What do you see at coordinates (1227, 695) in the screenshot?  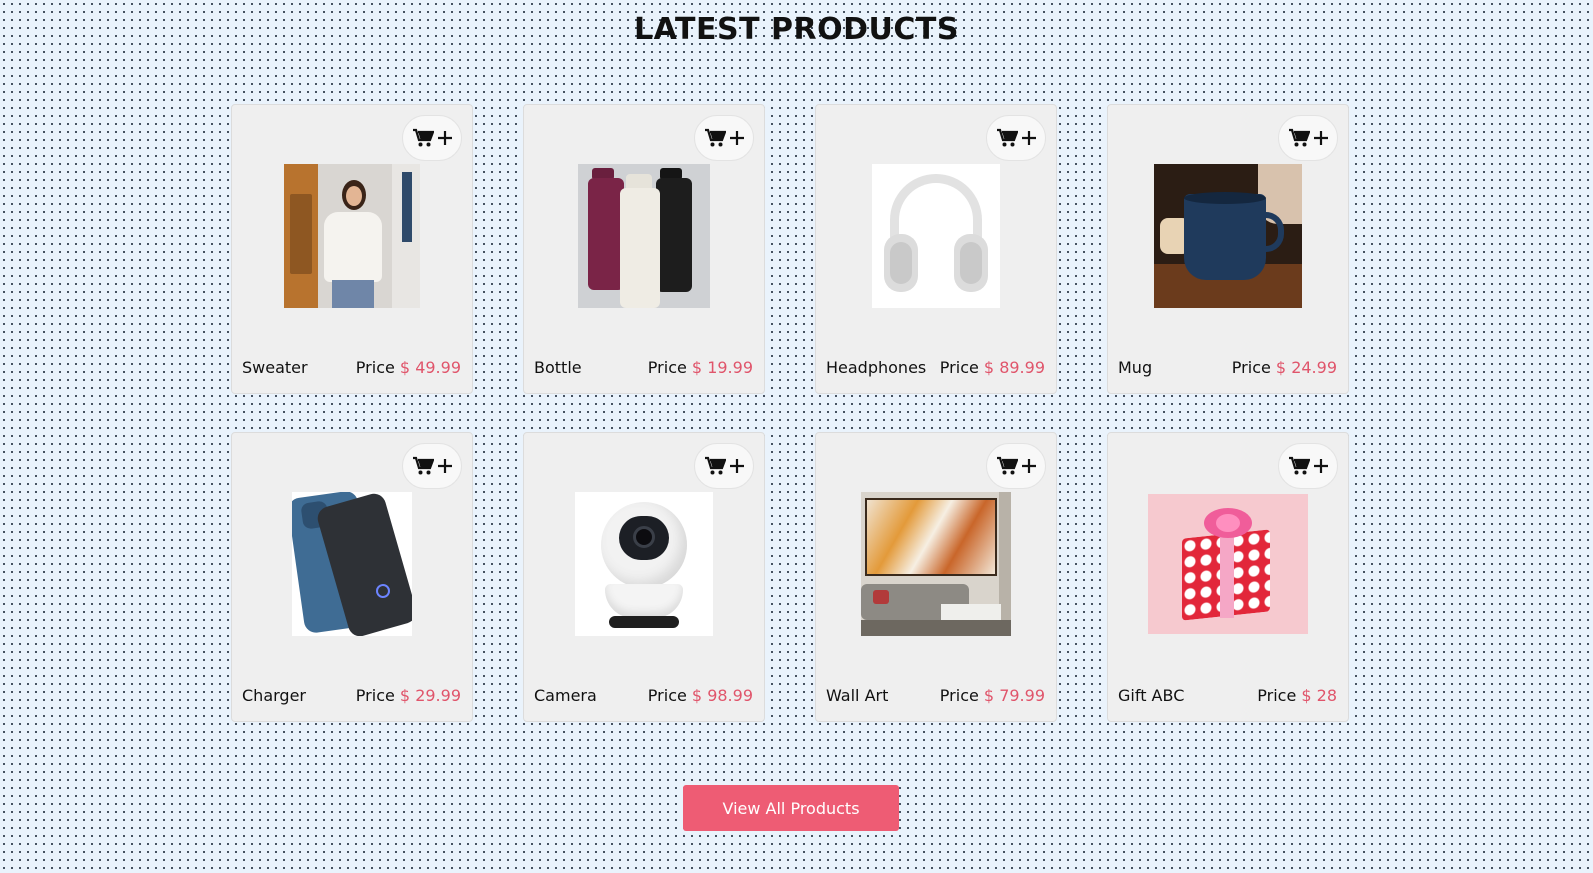 I see `product-info: Gift ABC Price $ 28` at bounding box center [1227, 695].